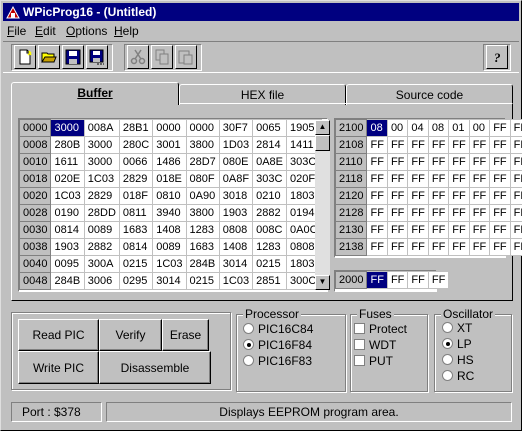 The height and width of the screenshot is (431, 522). What do you see at coordinates (322, 143) in the screenshot?
I see `scroll-thumb` at bounding box center [322, 143].